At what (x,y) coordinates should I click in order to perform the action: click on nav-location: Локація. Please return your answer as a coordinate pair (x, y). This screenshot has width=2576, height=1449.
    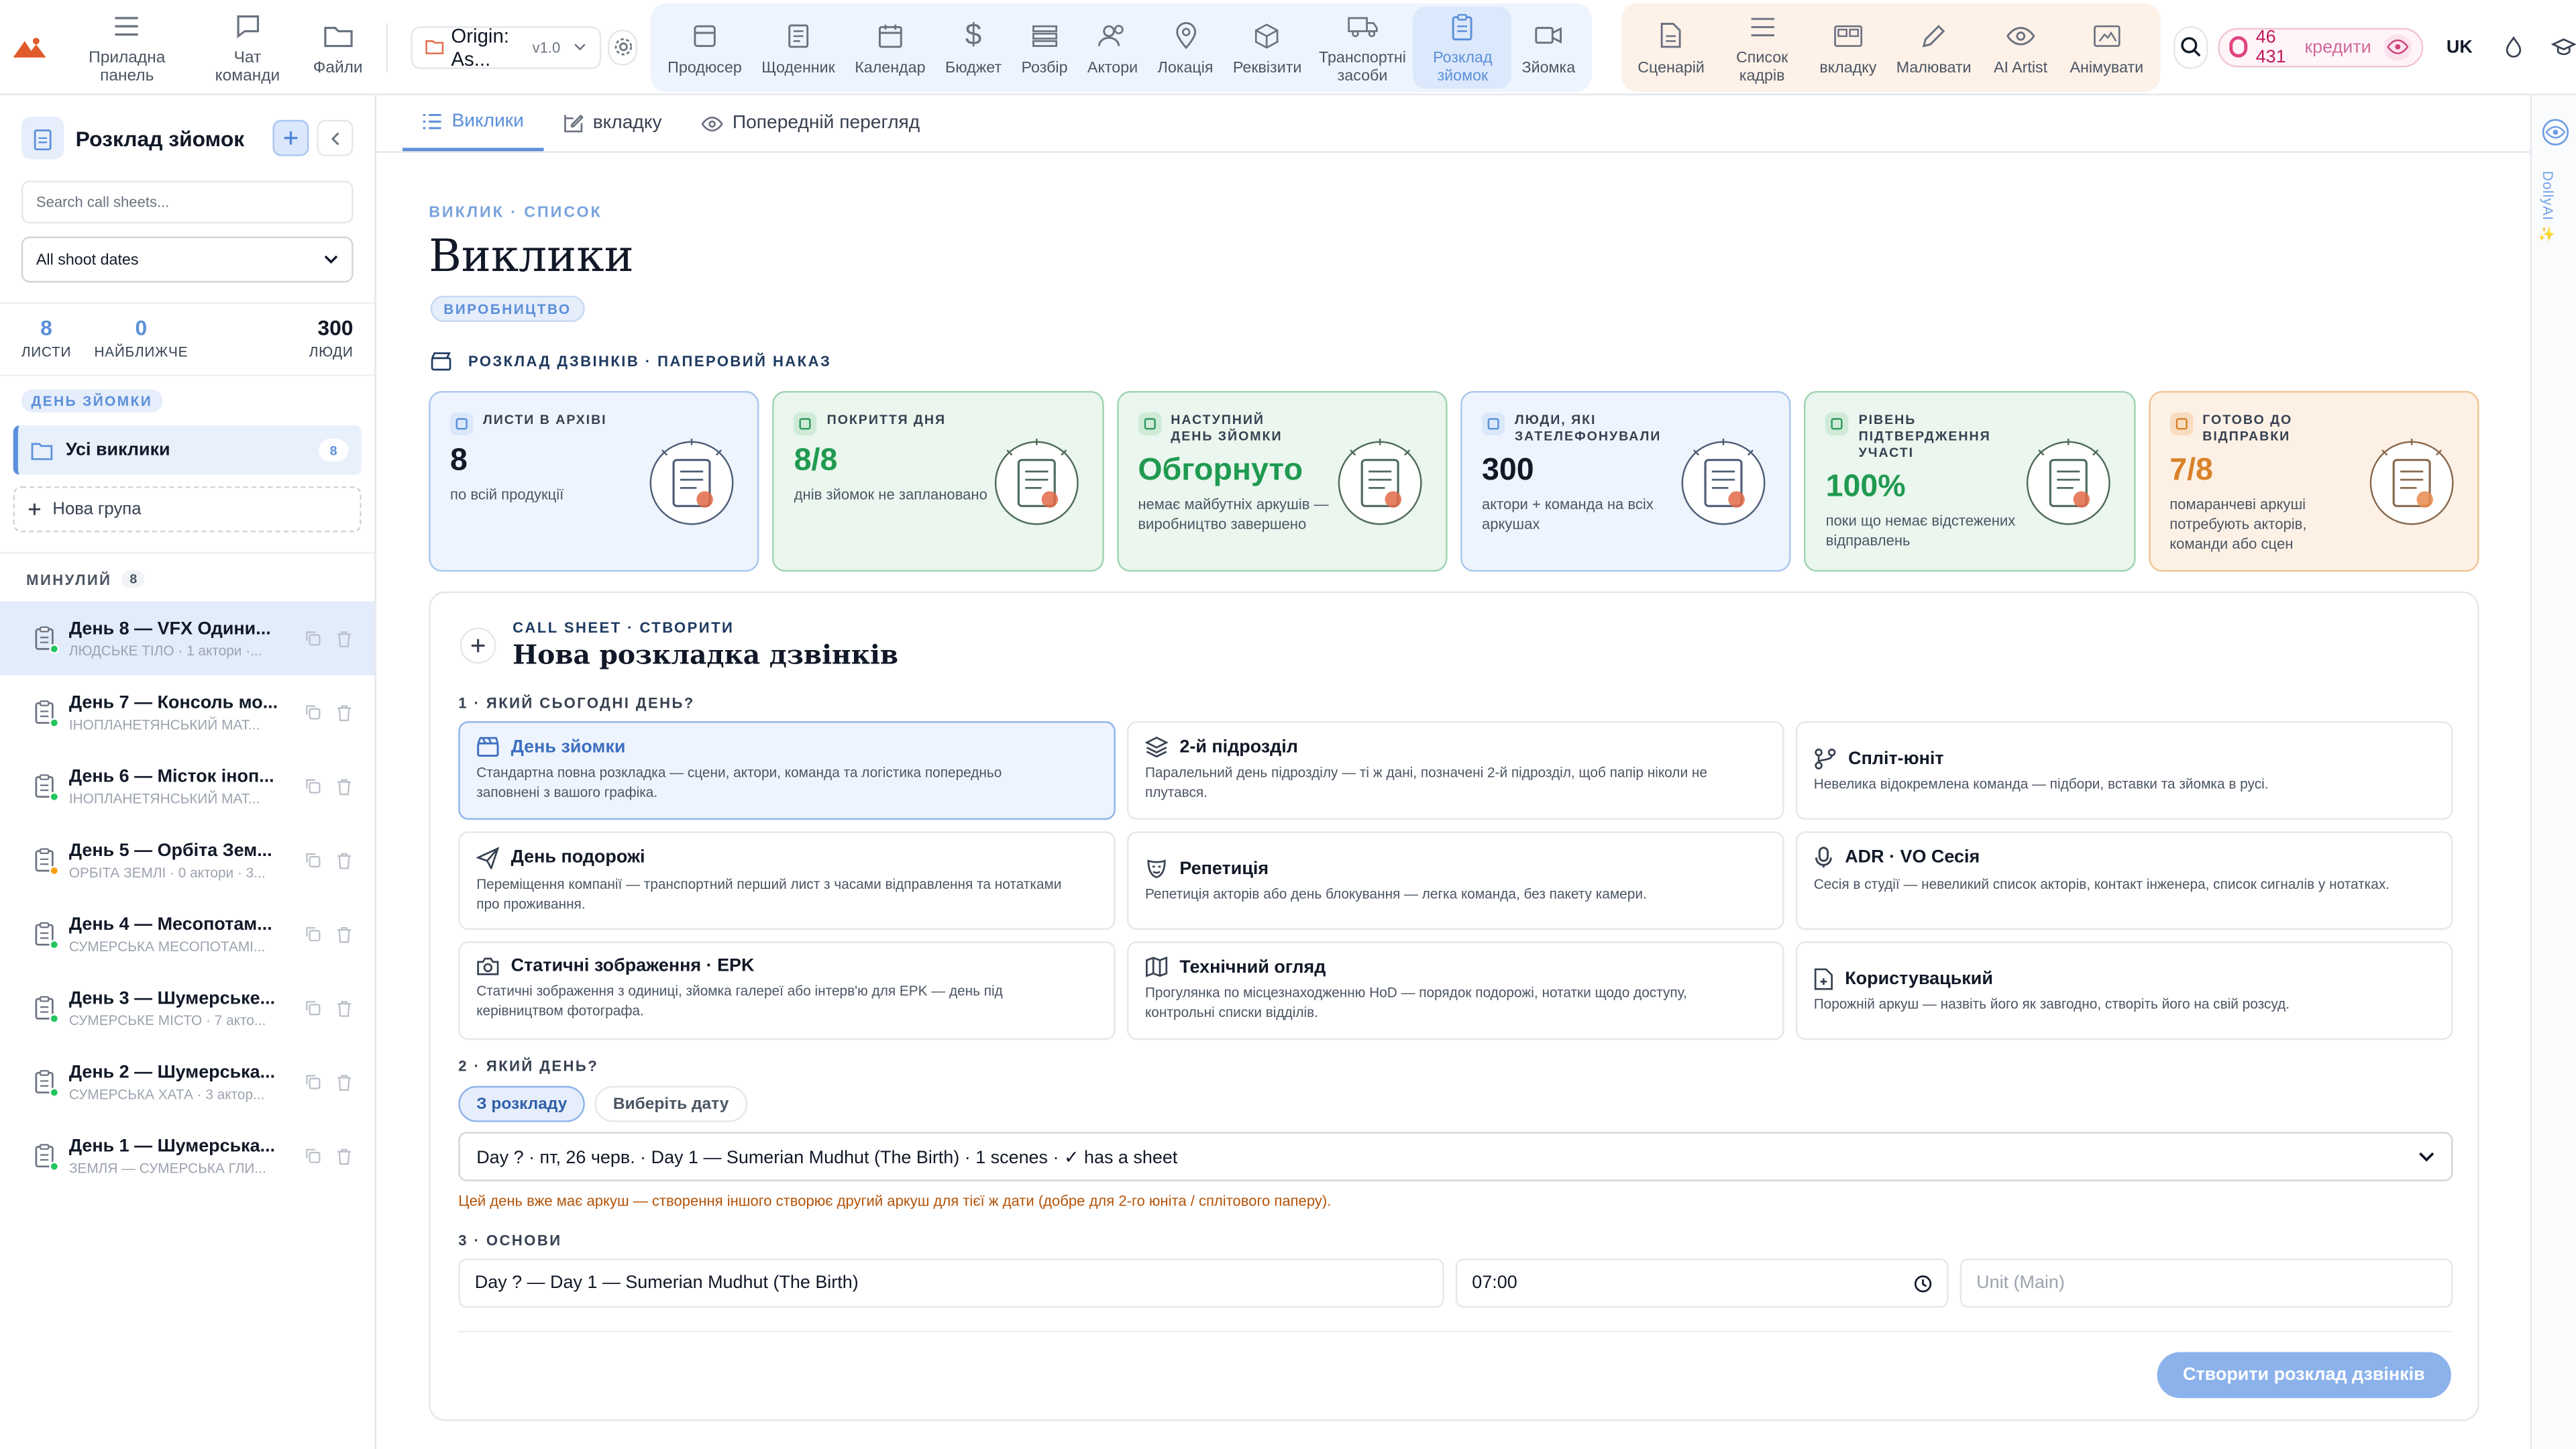
    Looking at the image, I should click on (1185, 47).